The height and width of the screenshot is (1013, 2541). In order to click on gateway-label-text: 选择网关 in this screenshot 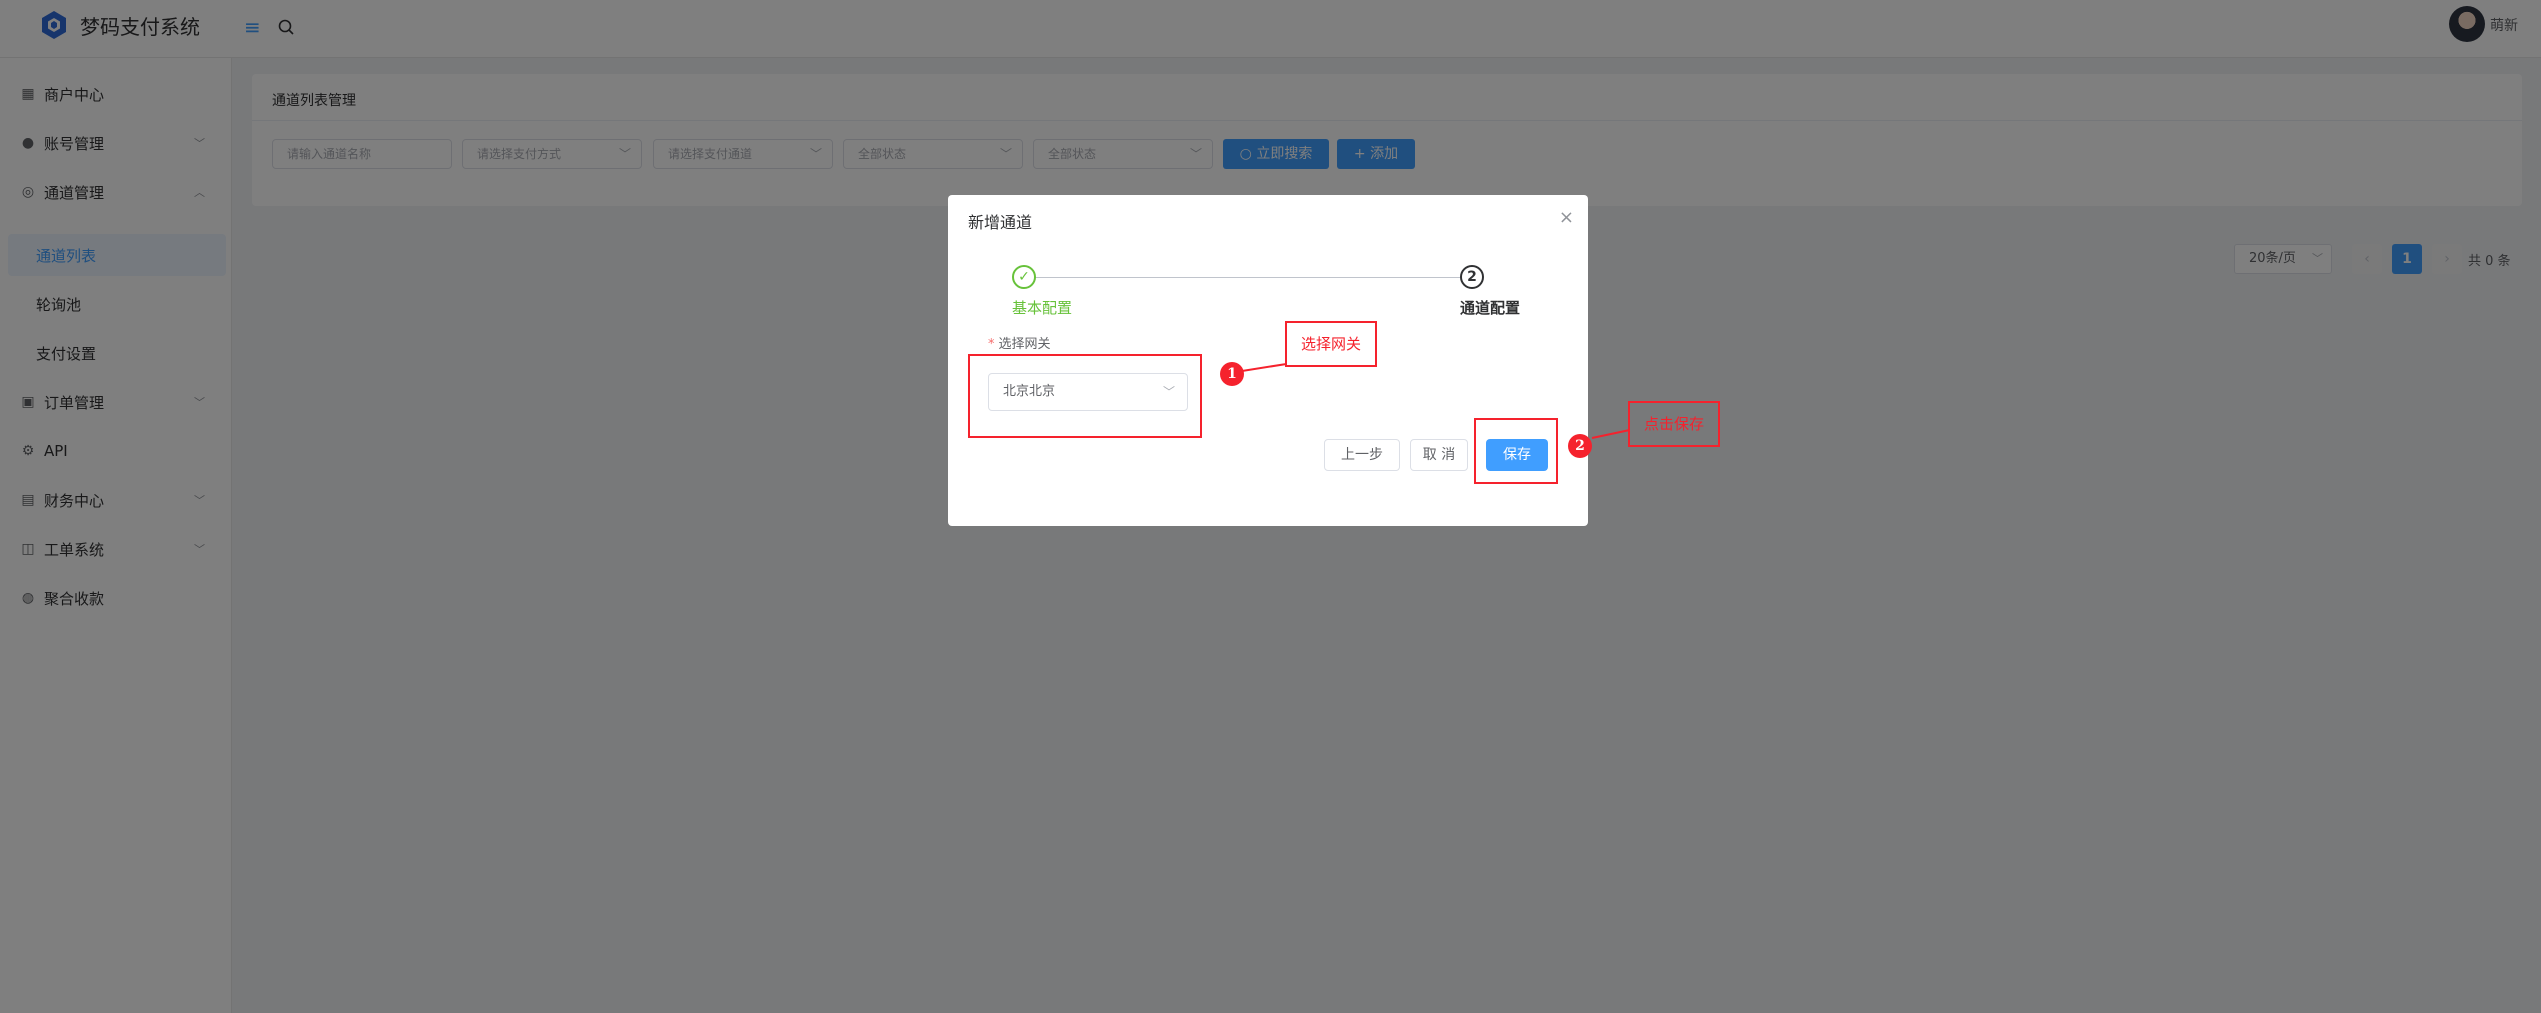, I will do `click(1024, 344)`.